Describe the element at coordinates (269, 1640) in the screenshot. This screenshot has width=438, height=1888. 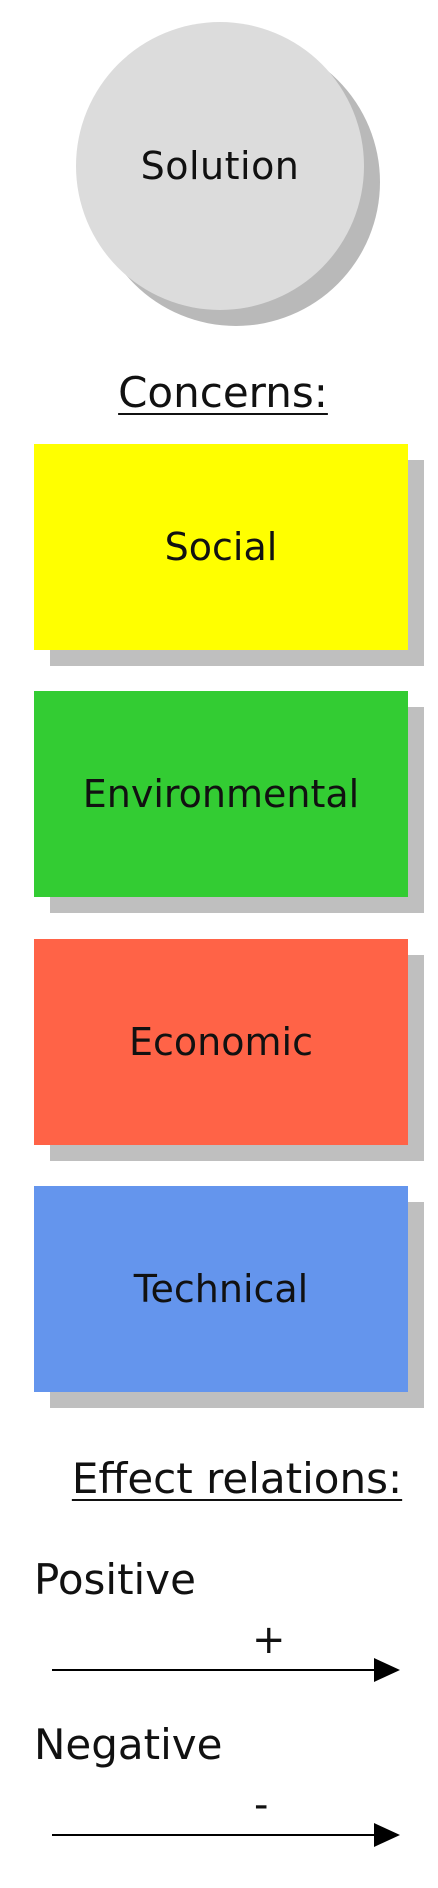
I see `positive-sign: +` at that location.